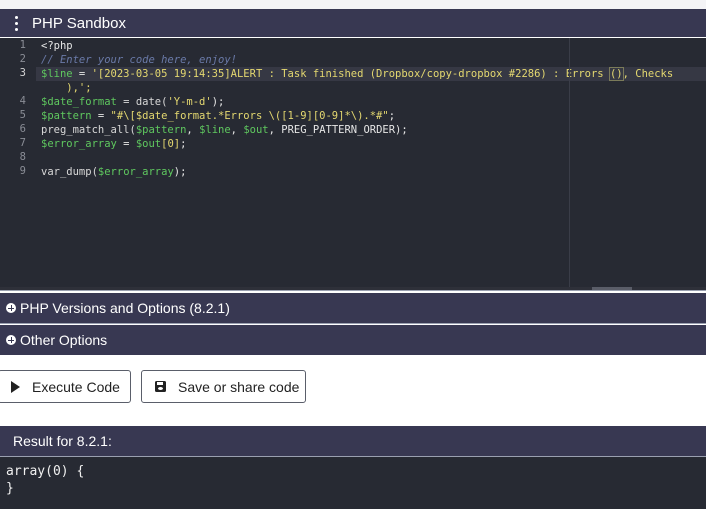 The height and width of the screenshot is (509, 706). I want to click on line-number: 8, so click(22, 157).